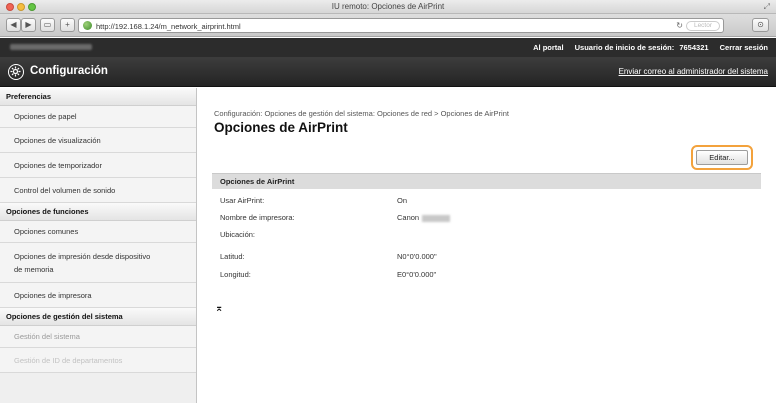  Describe the element at coordinates (624, 47) in the screenshot. I see `login-label: Usuario de inicio de sesión:` at that location.